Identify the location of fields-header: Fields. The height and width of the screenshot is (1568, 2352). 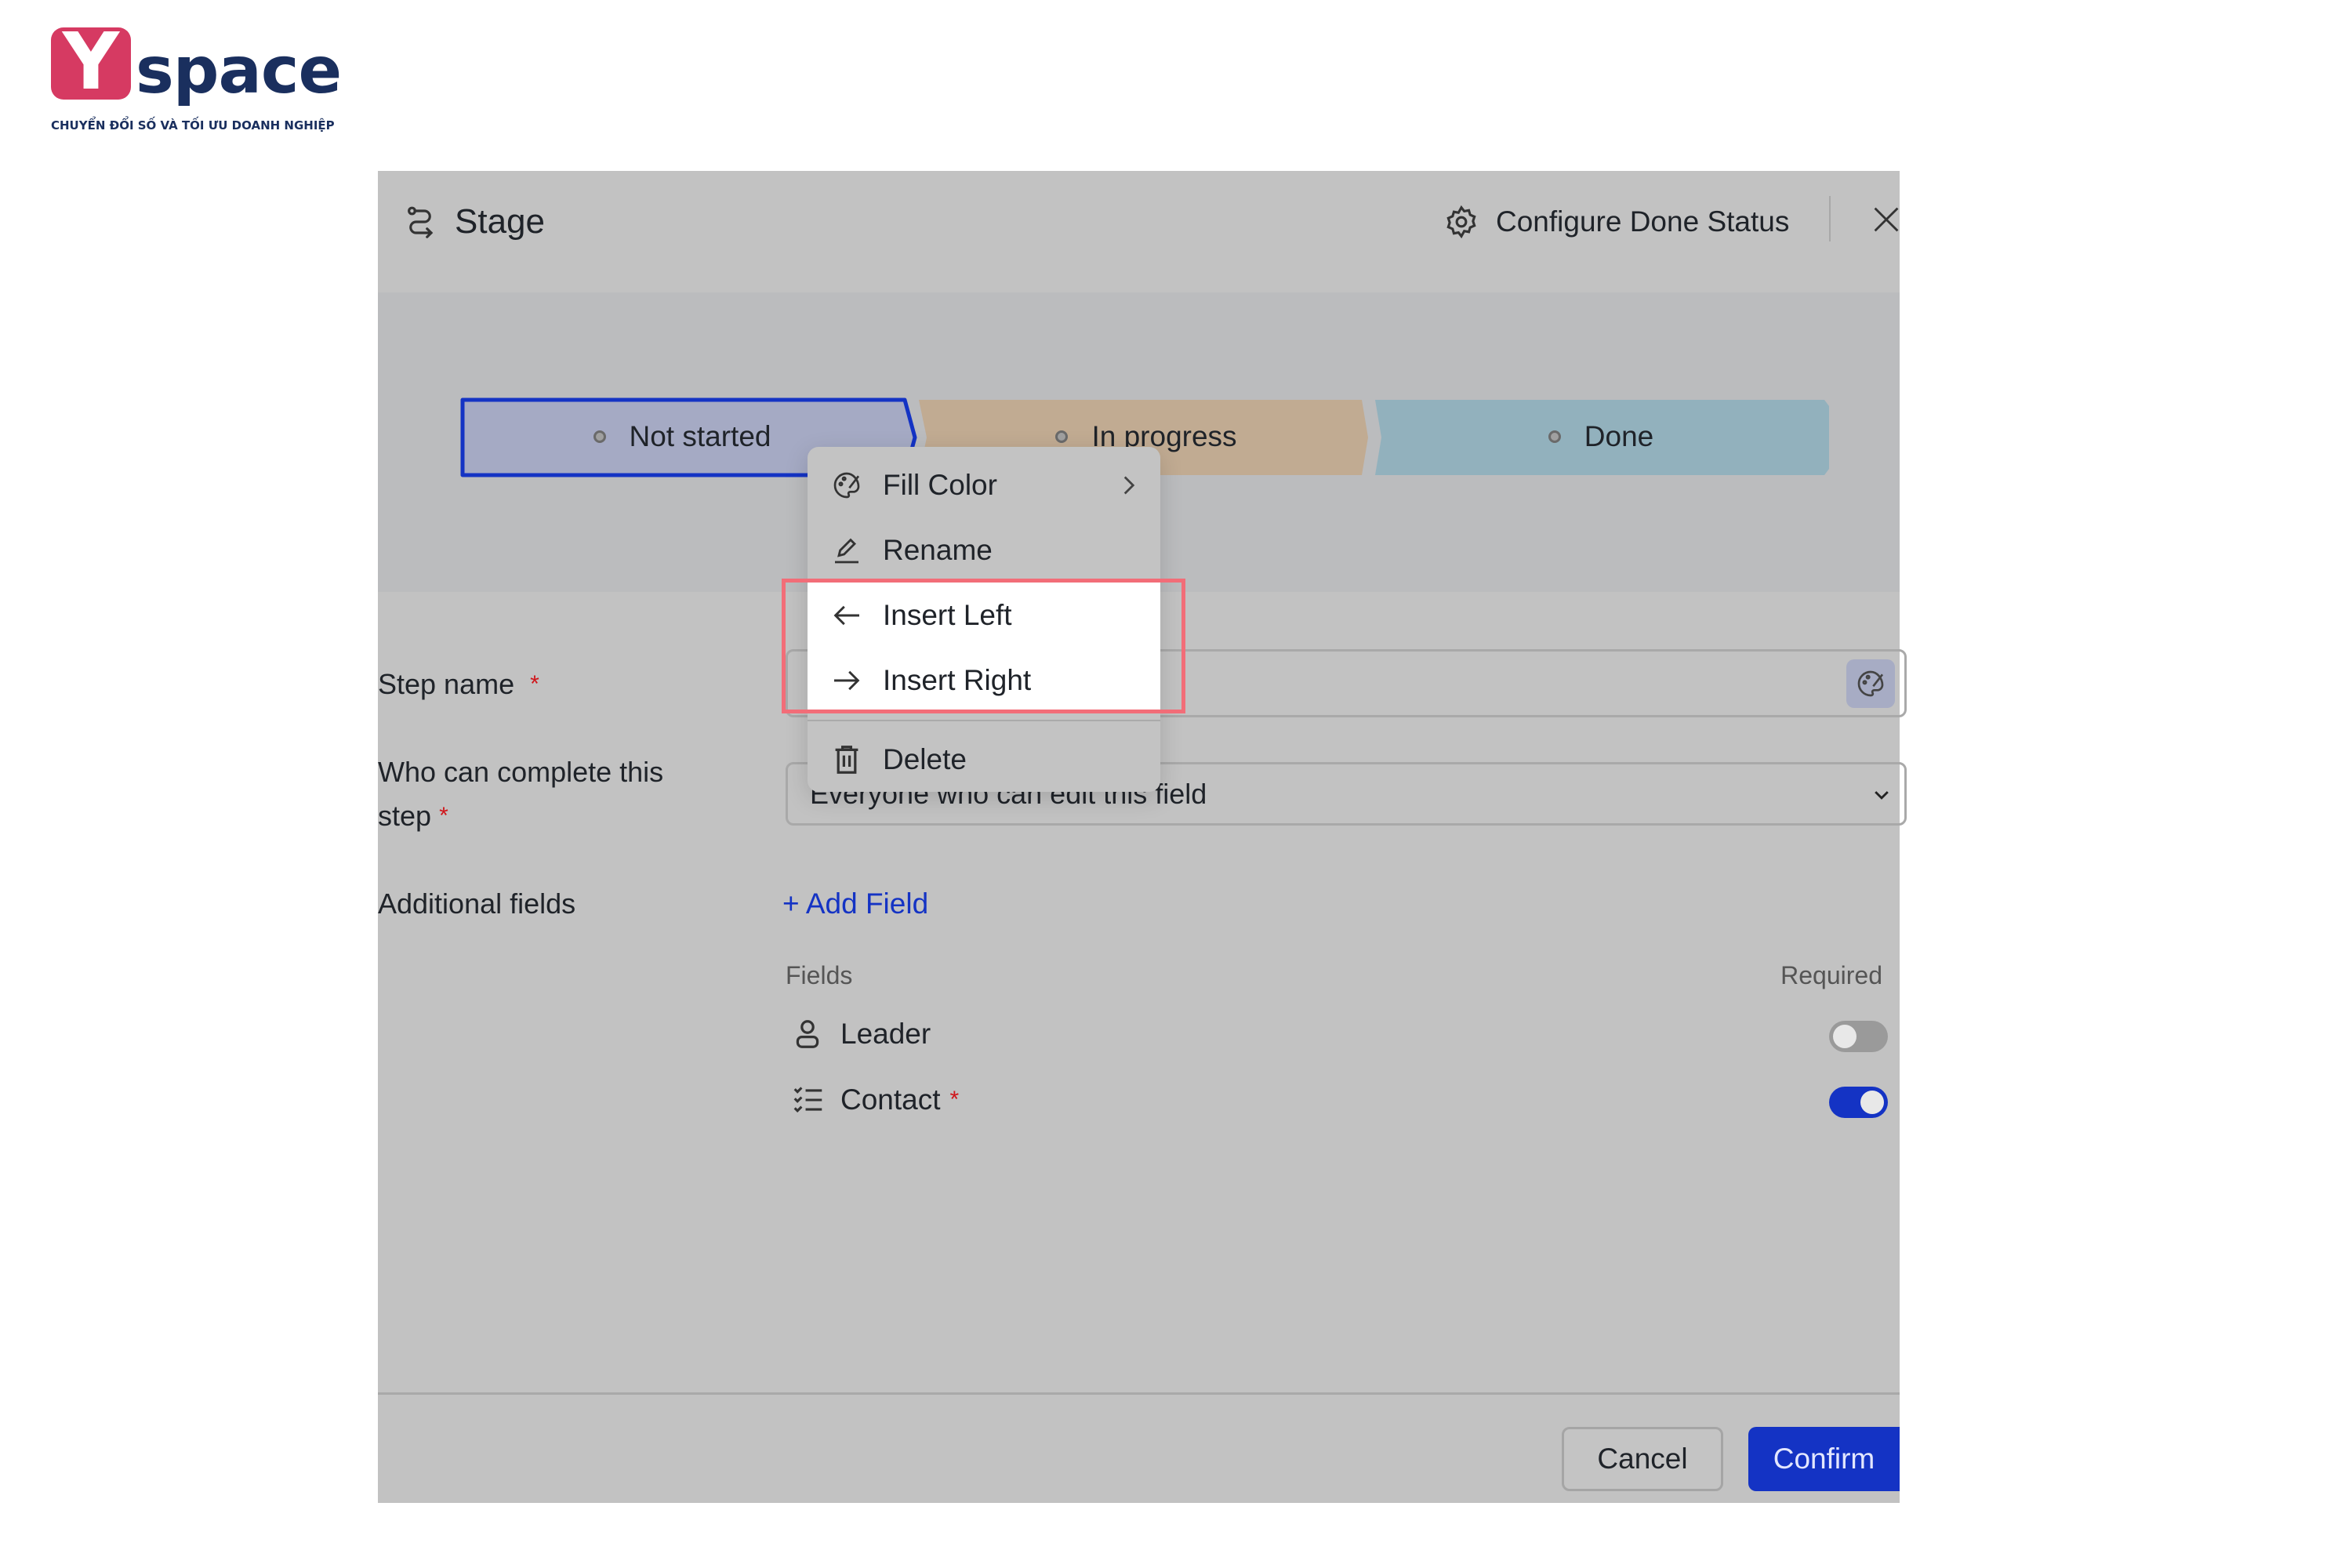
(819, 975).